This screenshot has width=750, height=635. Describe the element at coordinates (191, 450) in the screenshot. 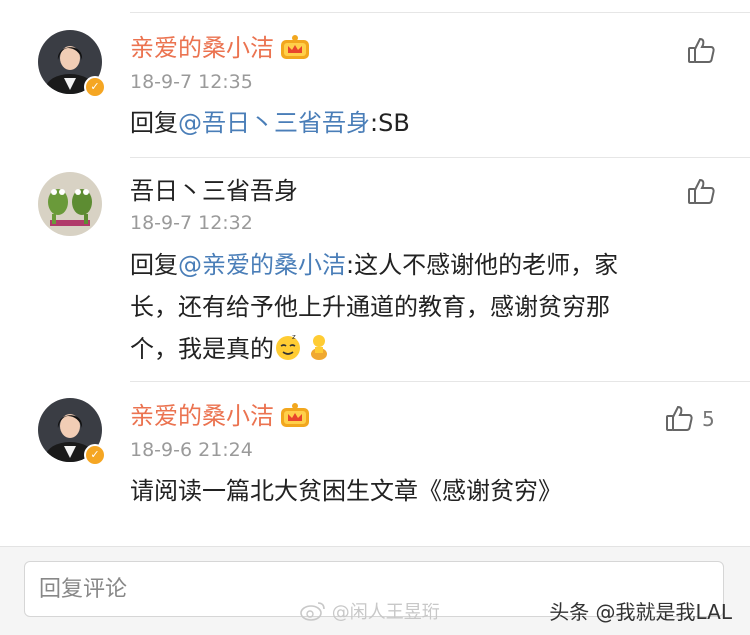

I see `timestamp: 18-9-6 21:24` at that location.